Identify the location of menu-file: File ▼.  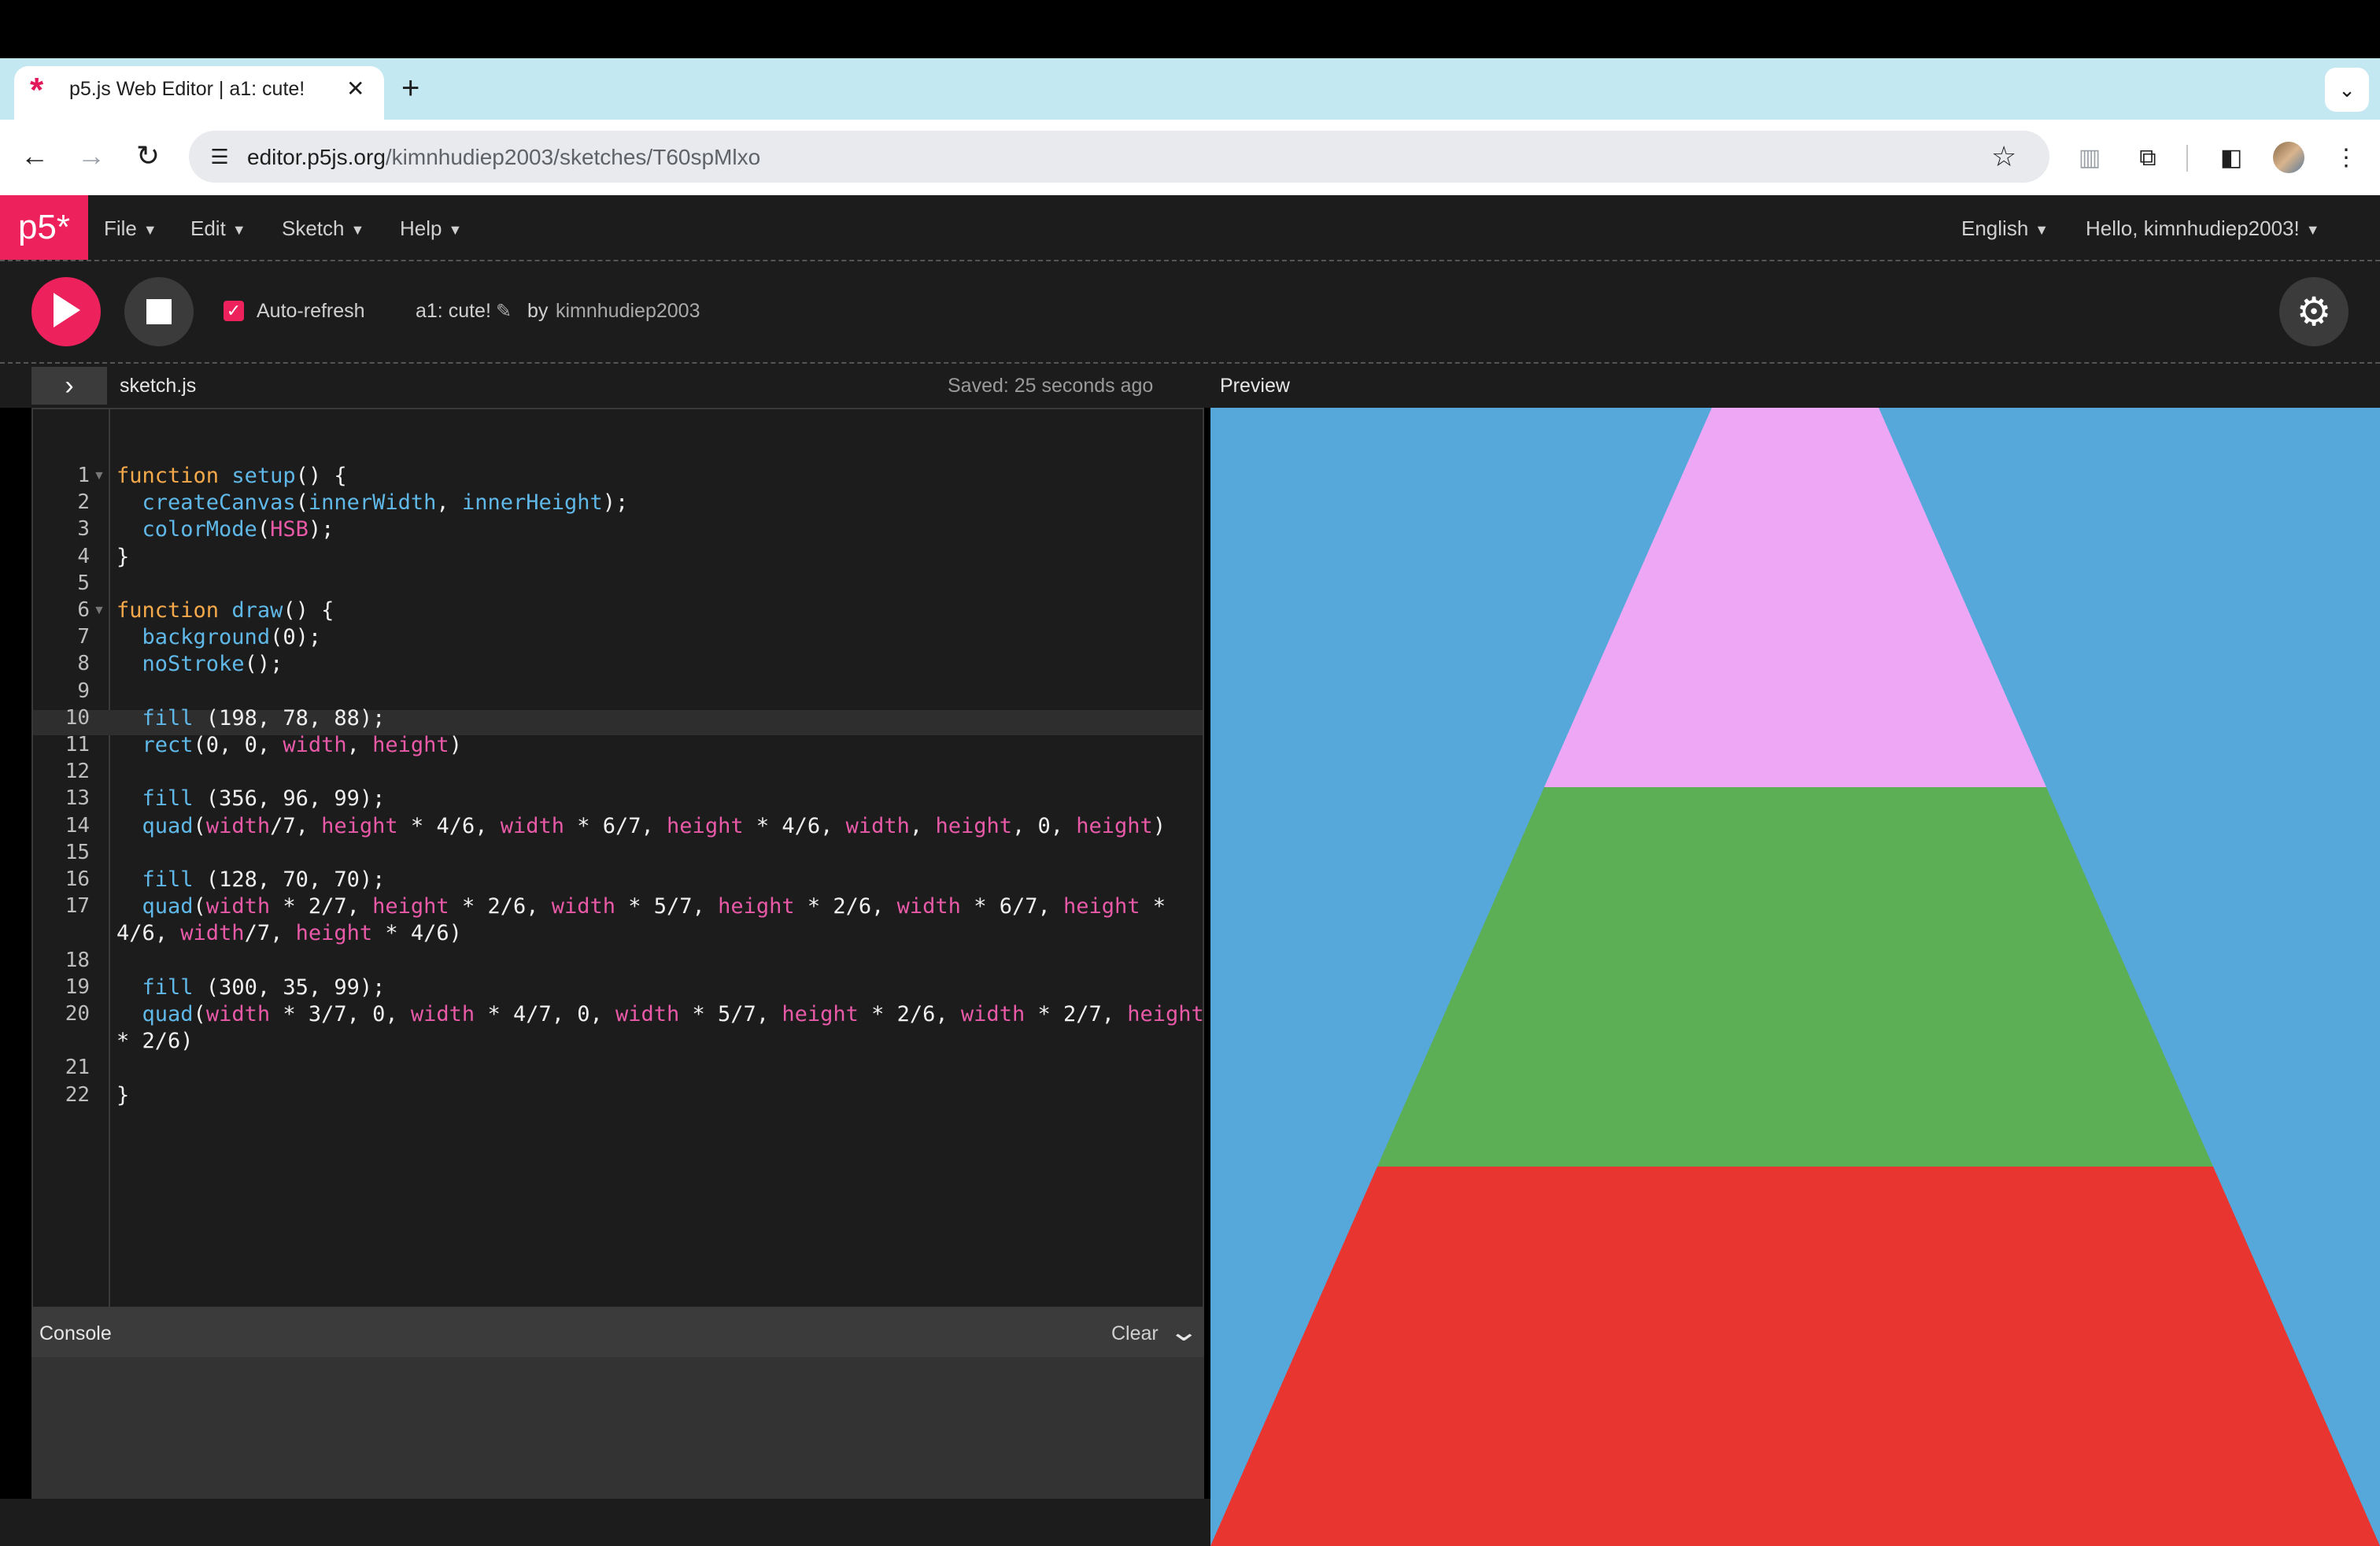
(130, 229).